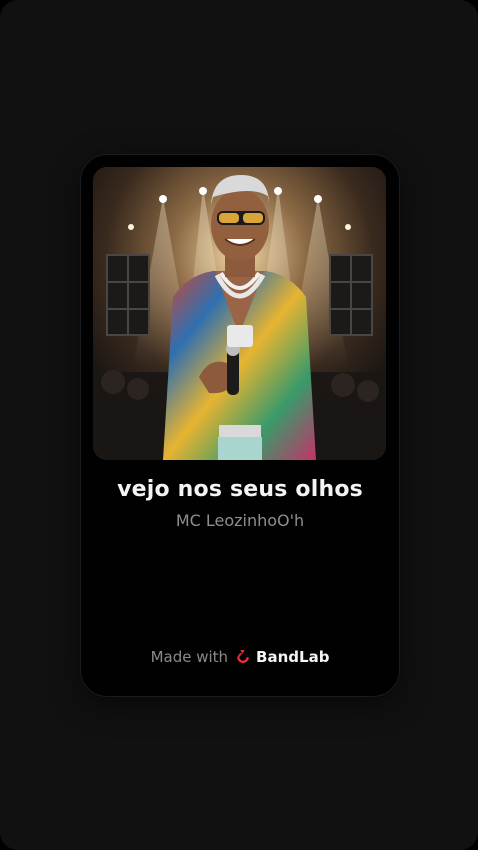  Describe the element at coordinates (189, 657) in the screenshot. I see `made-with-label: Made with` at that location.